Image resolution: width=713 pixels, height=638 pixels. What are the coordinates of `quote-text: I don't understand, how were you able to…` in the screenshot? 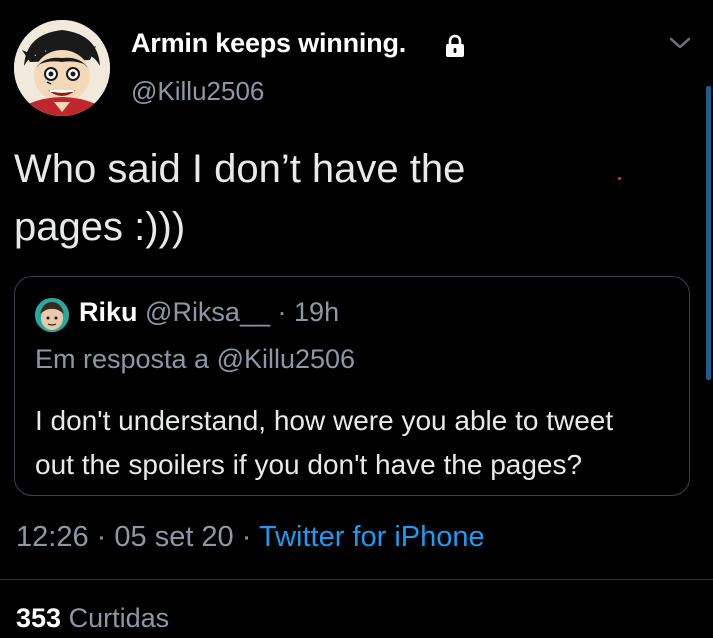 It's located at (355, 443).